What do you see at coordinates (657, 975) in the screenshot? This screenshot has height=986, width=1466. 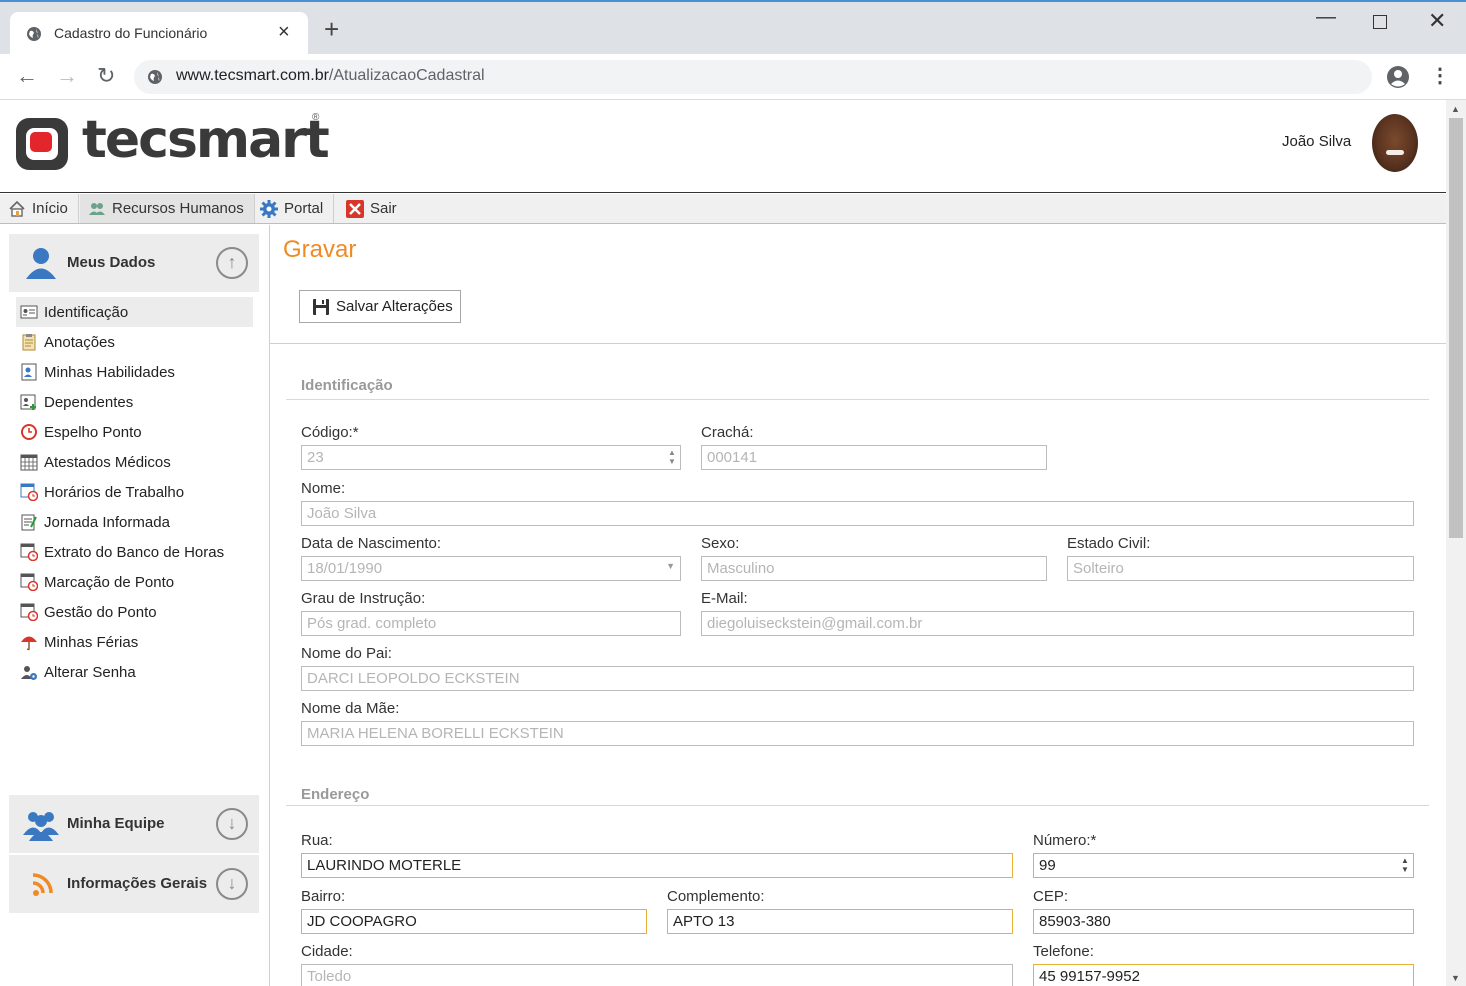 I see `cidade-field: Toledo` at bounding box center [657, 975].